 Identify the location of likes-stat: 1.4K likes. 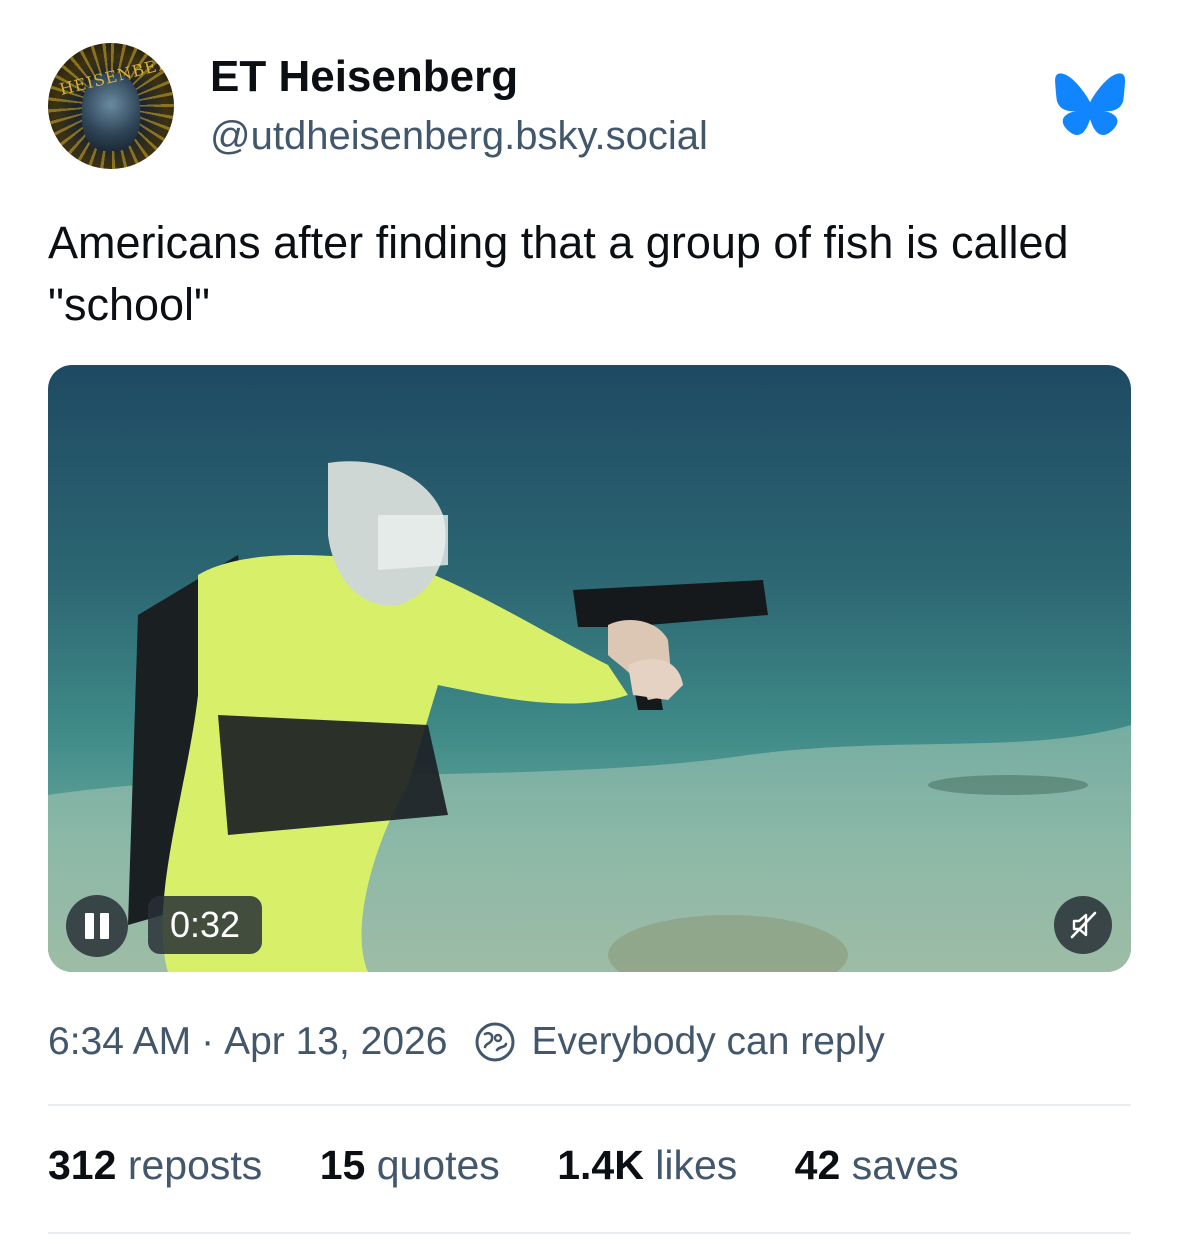
(647, 1165).